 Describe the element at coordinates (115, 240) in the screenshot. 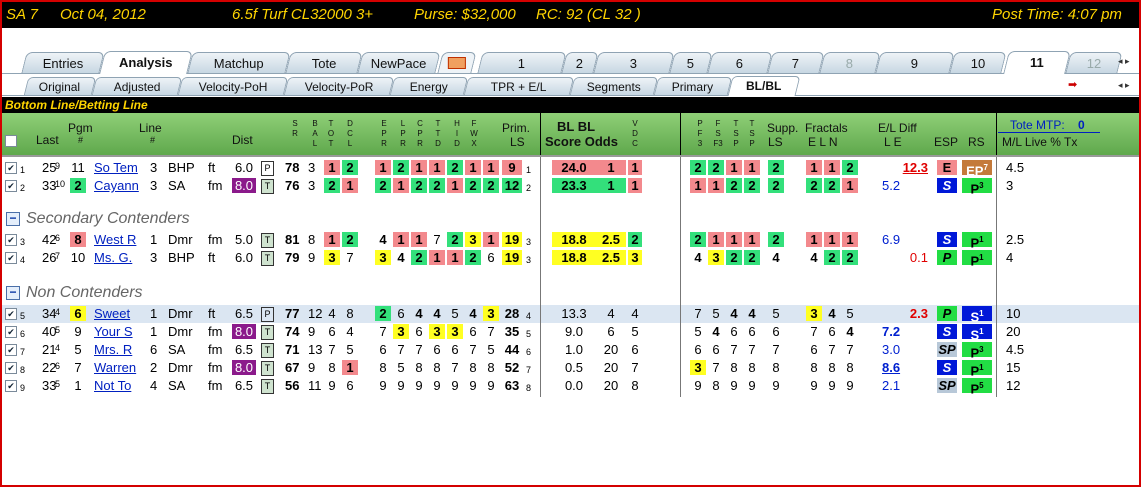

I see `horse-name-link: West R` at that location.